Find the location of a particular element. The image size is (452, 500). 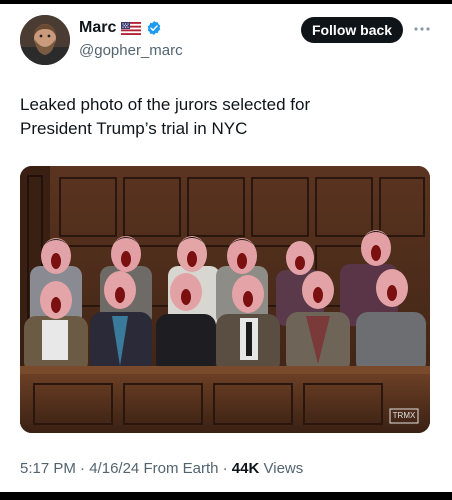

media-watermark: TRMX is located at coordinates (404, 415).